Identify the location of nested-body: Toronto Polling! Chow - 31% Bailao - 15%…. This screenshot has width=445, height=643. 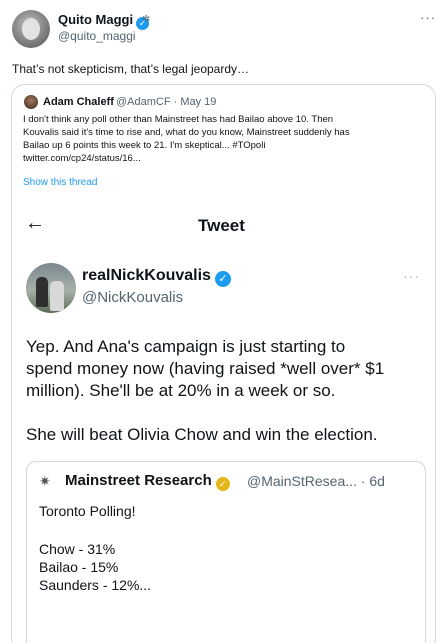
(95, 548).